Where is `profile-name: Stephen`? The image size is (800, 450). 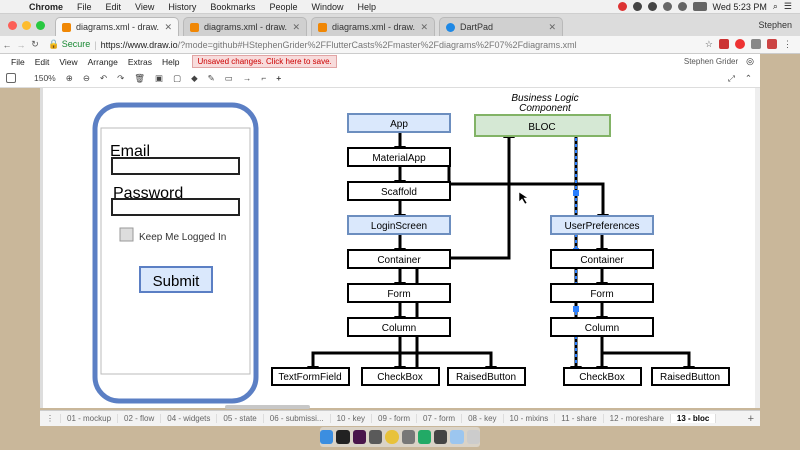
profile-name: Stephen is located at coordinates (779, 28).